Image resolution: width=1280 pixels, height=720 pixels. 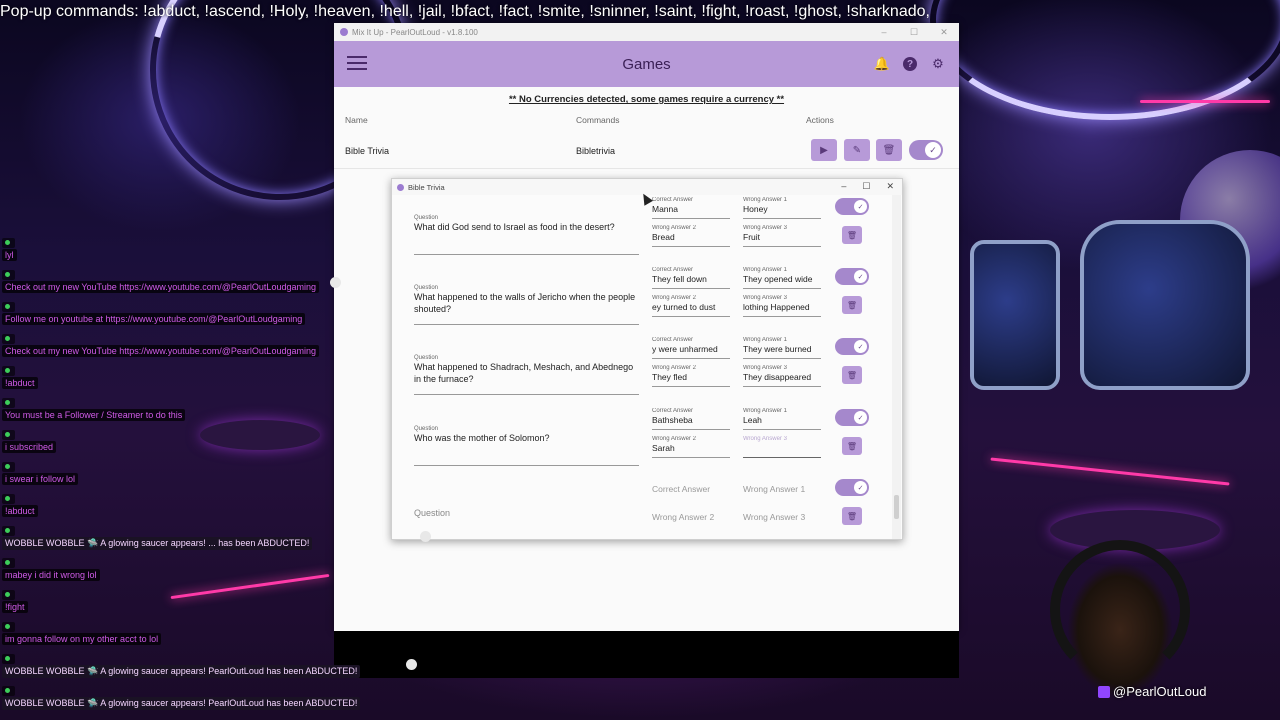 I want to click on wrong-answer-1-field: Wrong Answer 1 Leah, so click(x=782, y=419).